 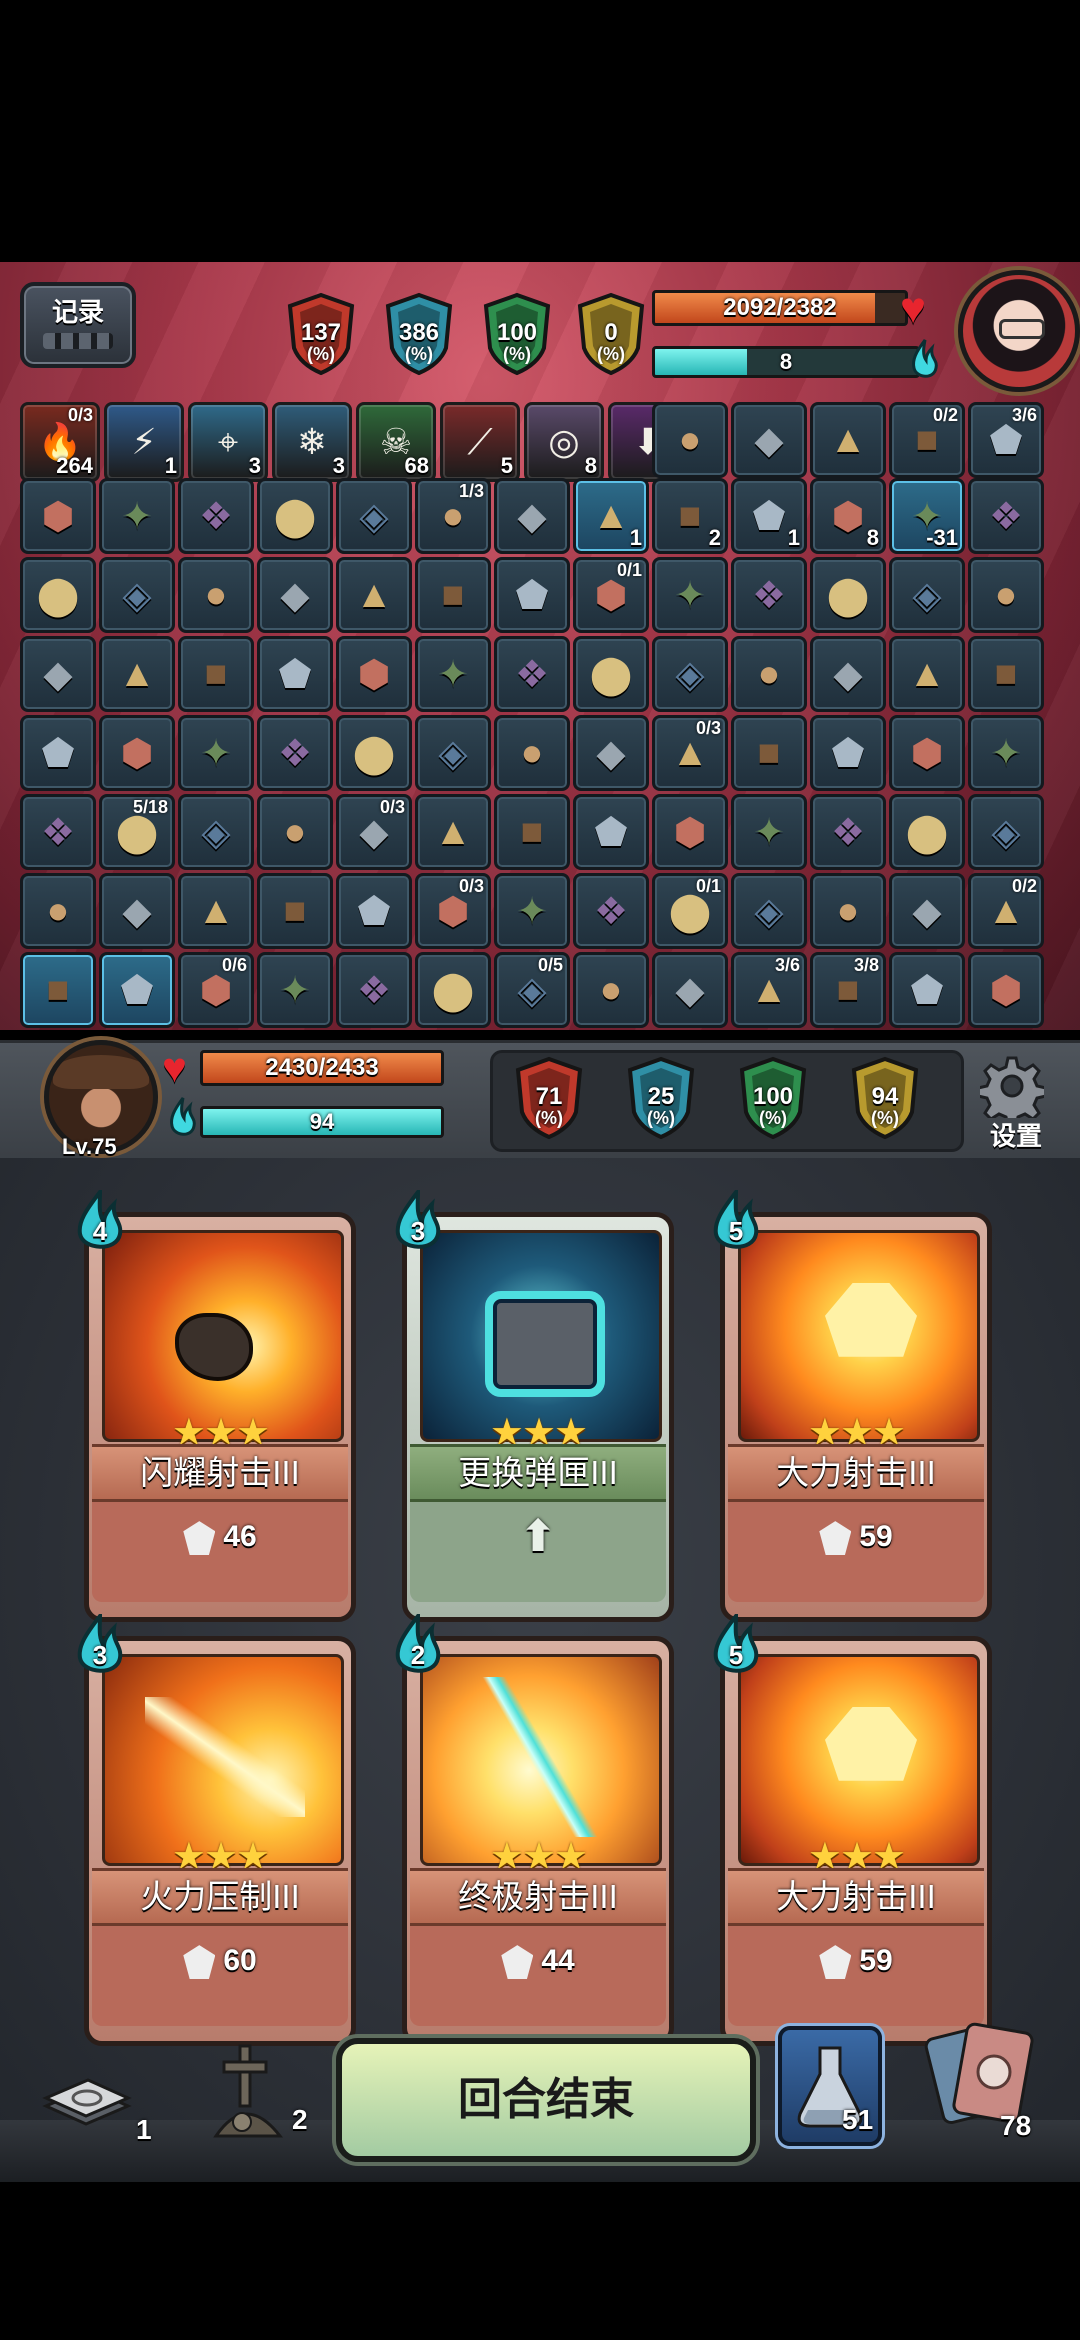 What do you see at coordinates (532, 990) in the screenshot?
I see `relic-item: ◈ 0/5` at bounding box center [532, 990].